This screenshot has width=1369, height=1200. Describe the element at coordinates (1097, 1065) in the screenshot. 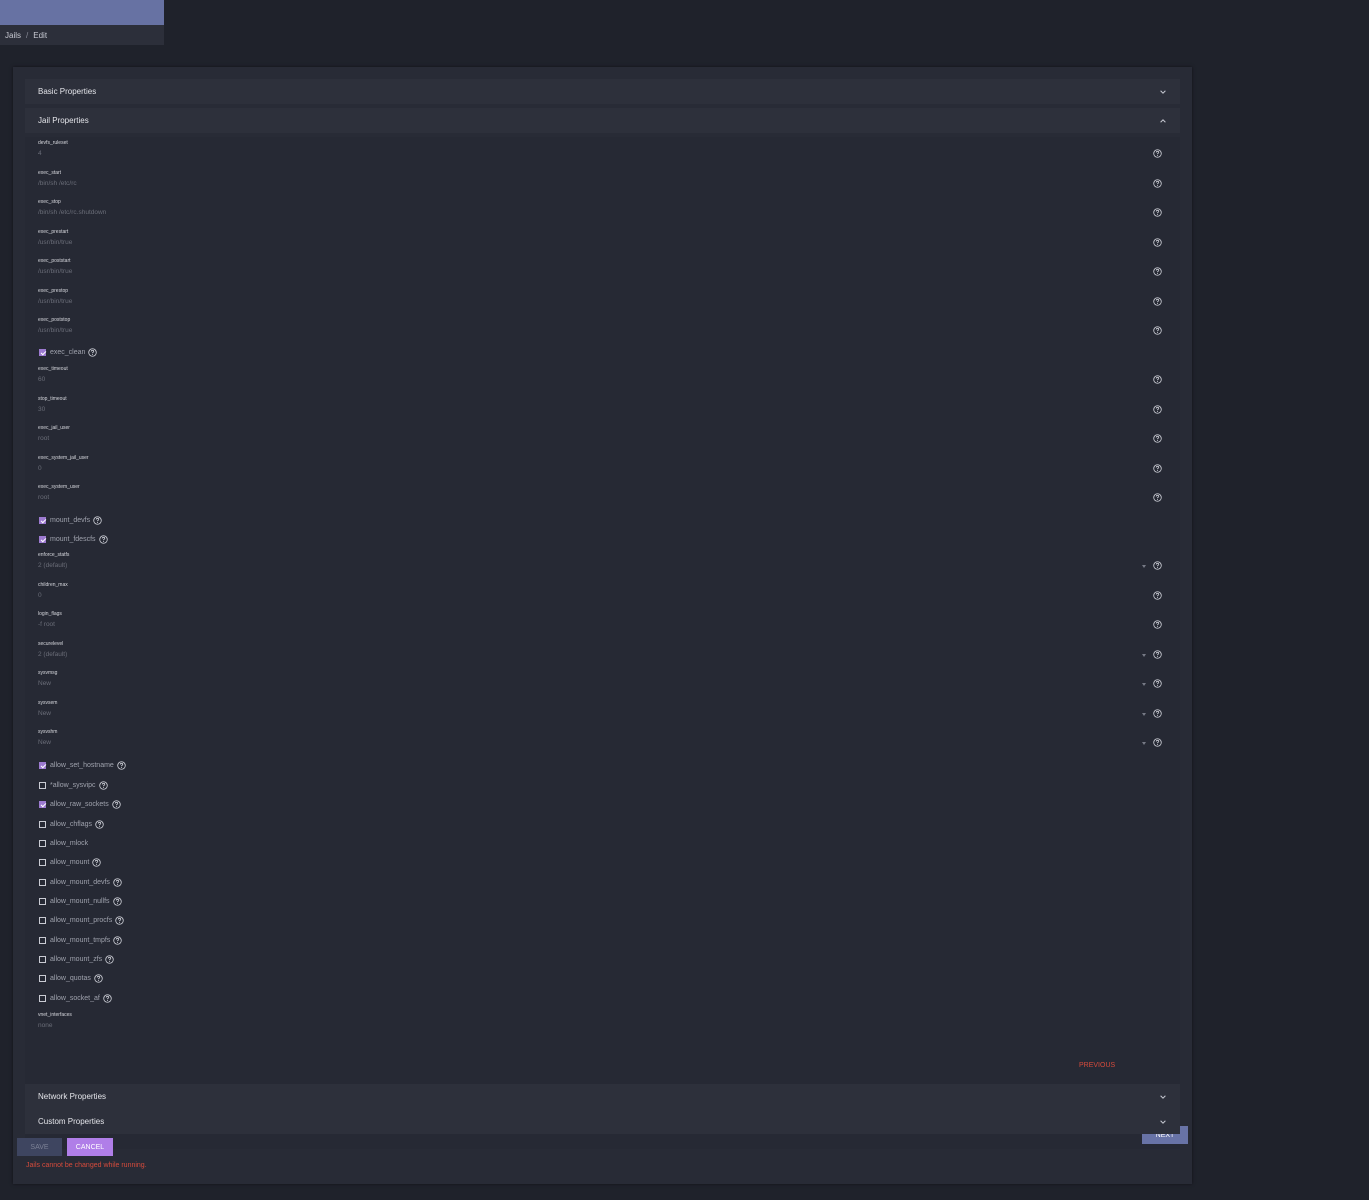

I see `previous-button: PREVIOUS` at that location.